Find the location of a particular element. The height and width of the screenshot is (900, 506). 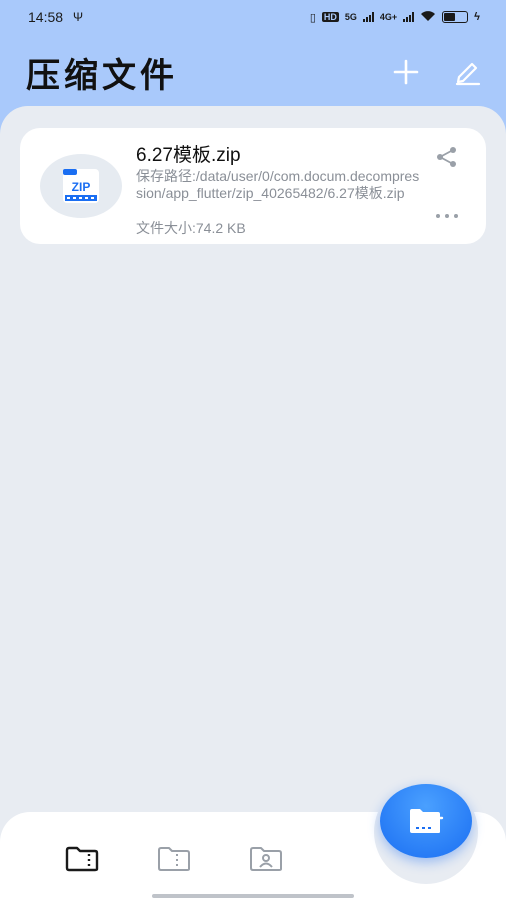

share-button is located at coordinates (447, 157).